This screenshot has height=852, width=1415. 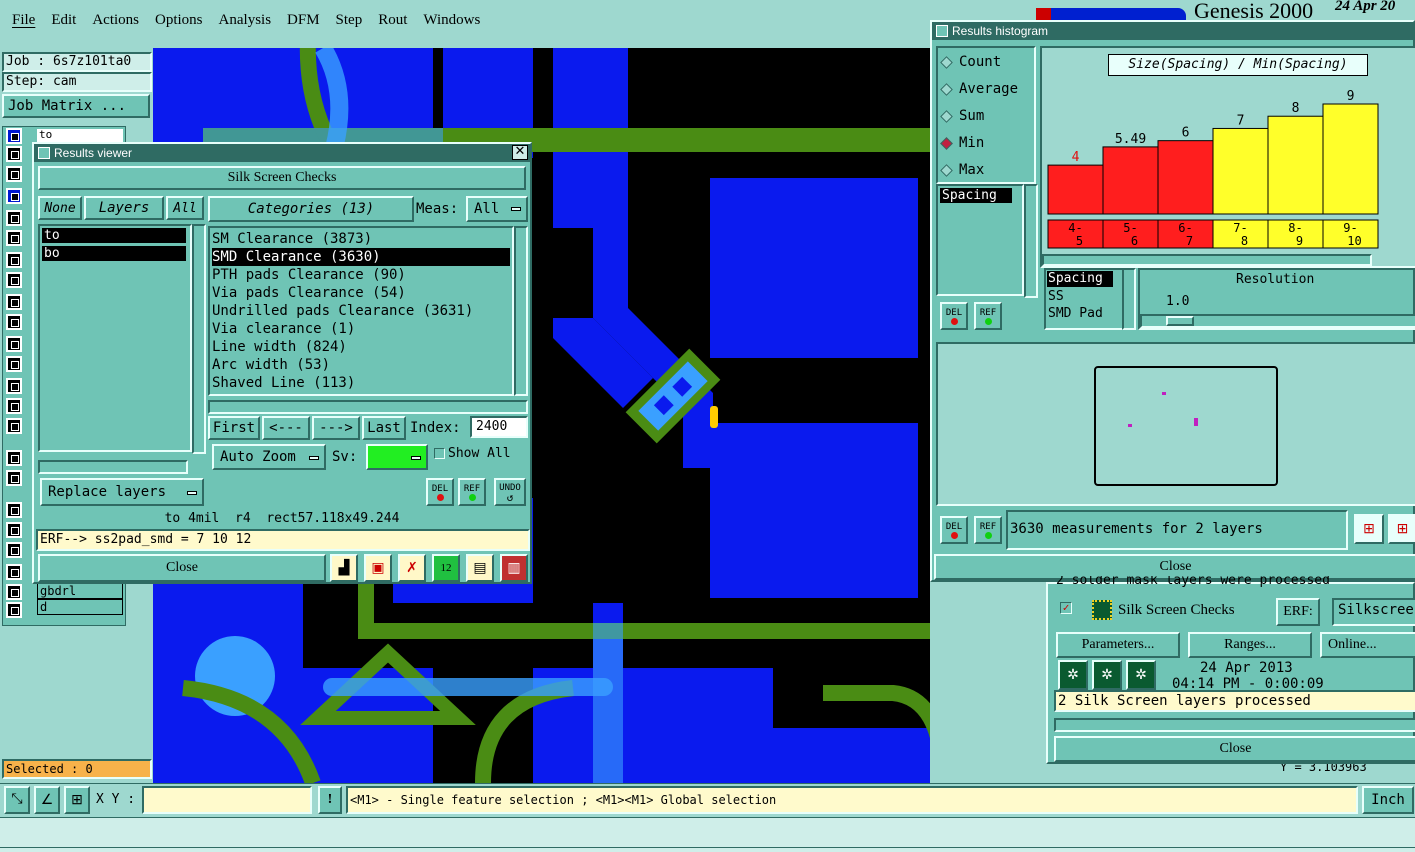 What do you see at coordinates (1401, 529) in the screenshot?
I see `zoom-all-icon: ⊞` at bounding box center [1401, 529].